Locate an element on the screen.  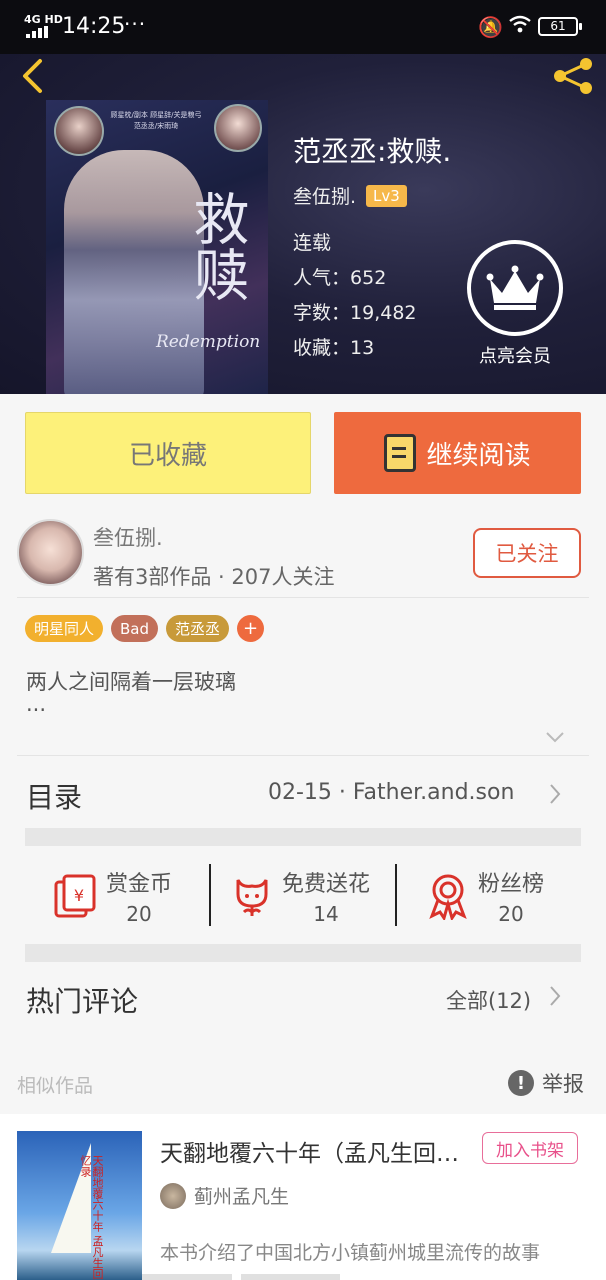
similar-book-author-row: 蓟州孟凡生 is located at coordinates (224, 1195).